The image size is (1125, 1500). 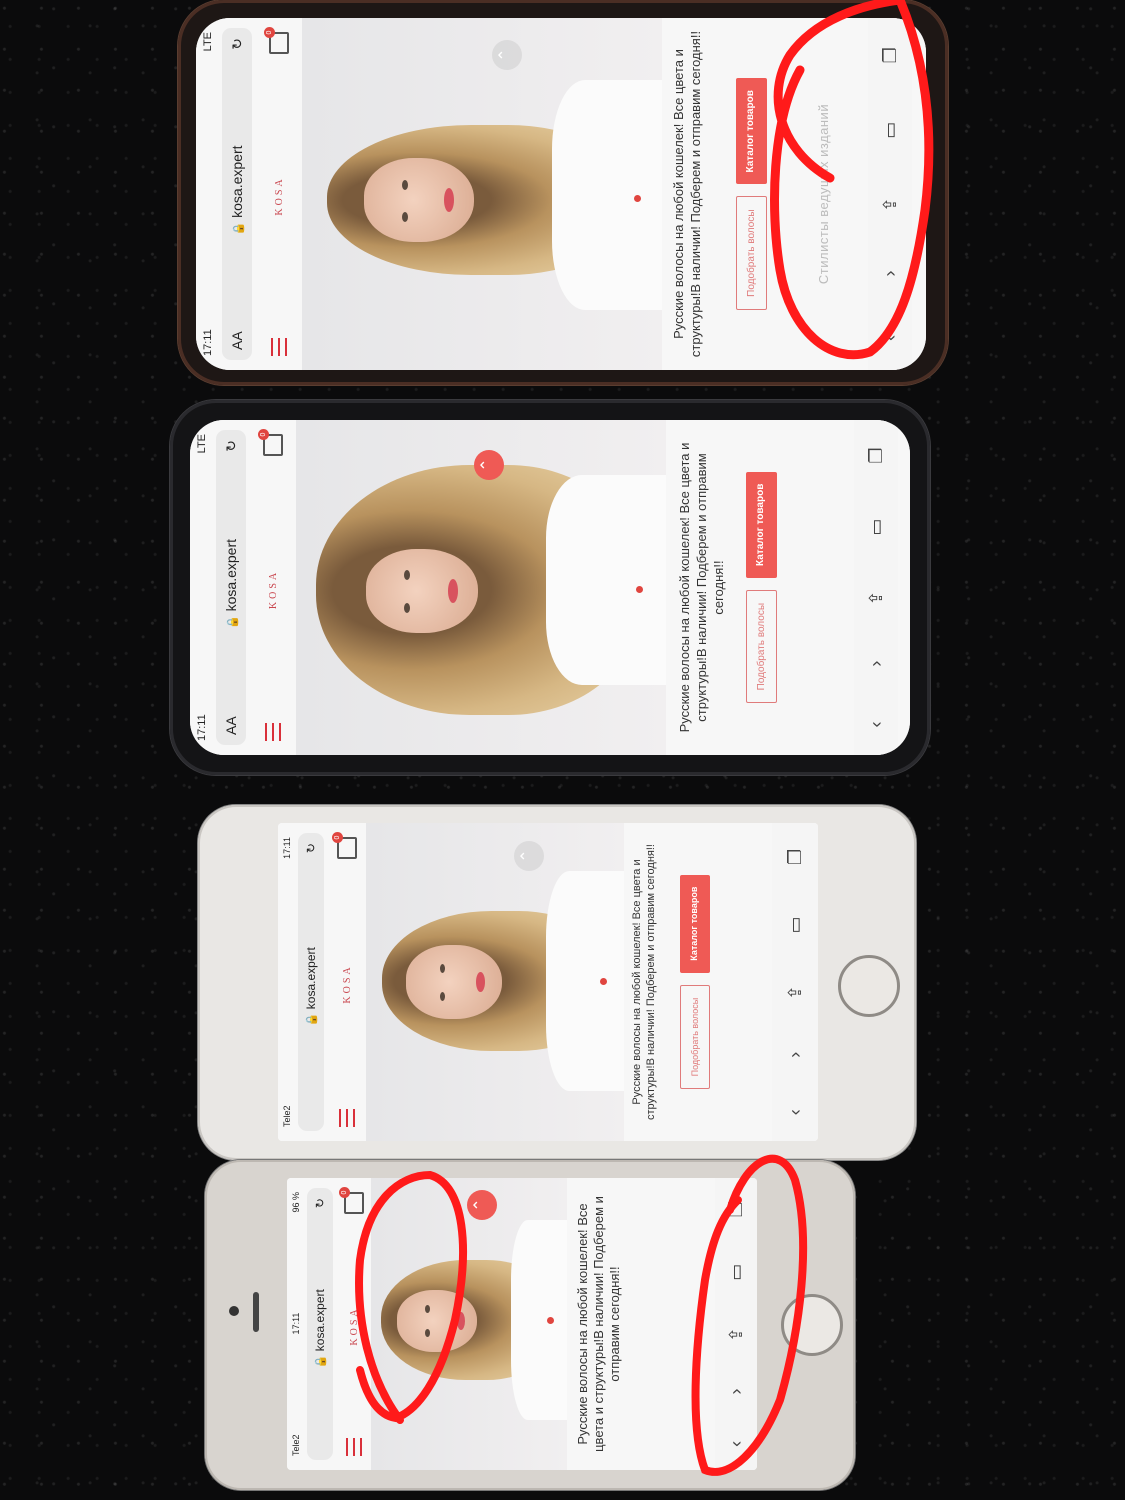 I want to click on hero-buttons: Подобрать волосы Каталог товаров, so click(x=695, y=982).